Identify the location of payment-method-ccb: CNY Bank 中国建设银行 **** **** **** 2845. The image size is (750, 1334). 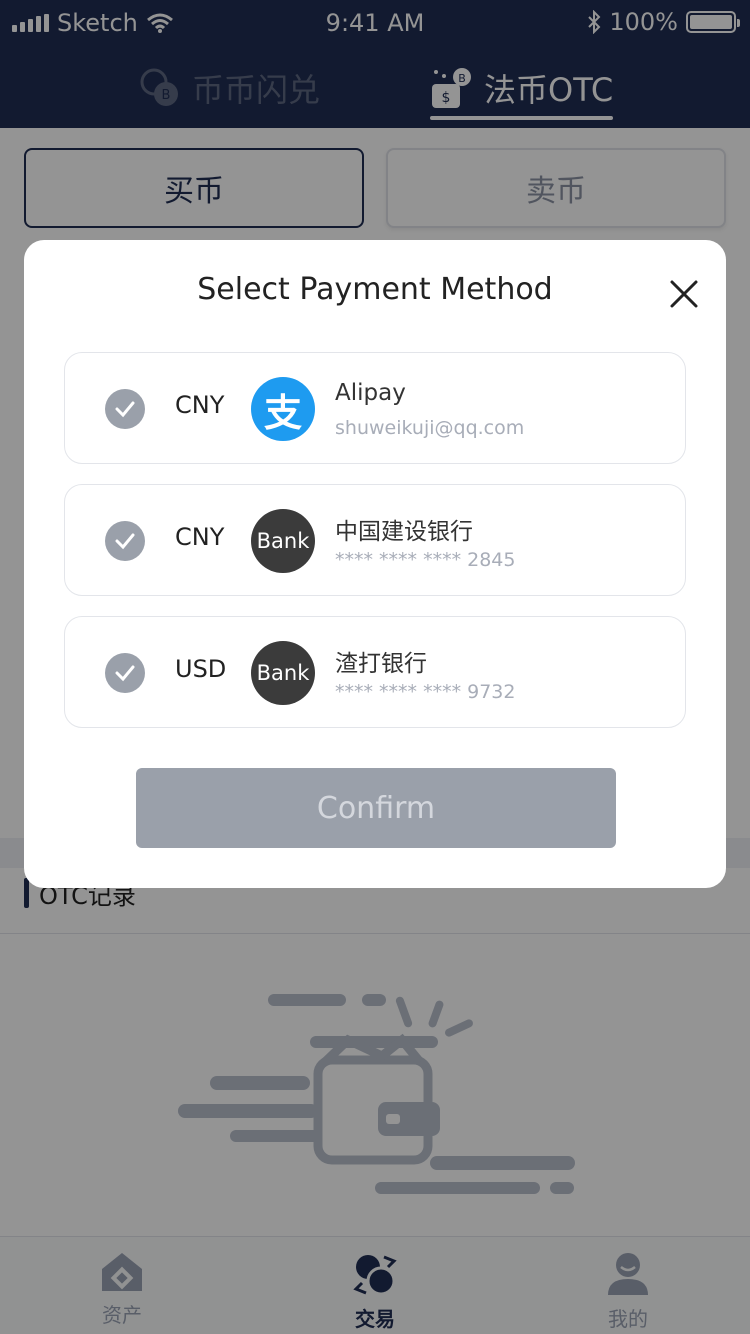
(375, 540).